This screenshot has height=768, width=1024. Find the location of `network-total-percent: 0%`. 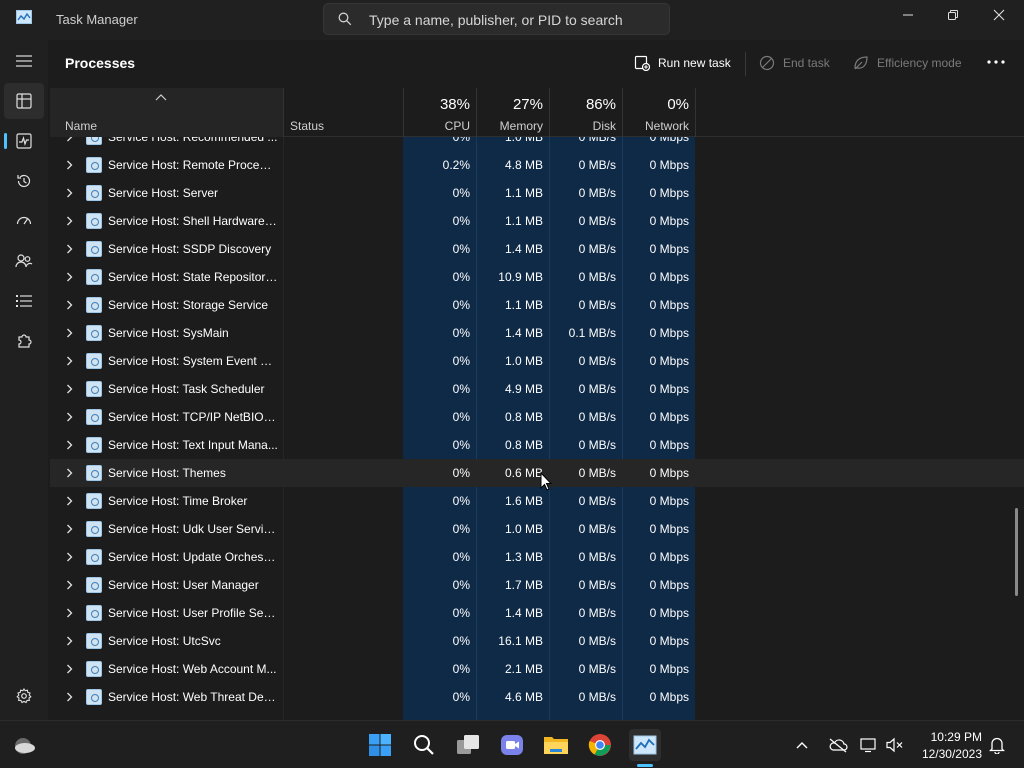

network-total-percent: 0% is located at coordinates (659, 104).